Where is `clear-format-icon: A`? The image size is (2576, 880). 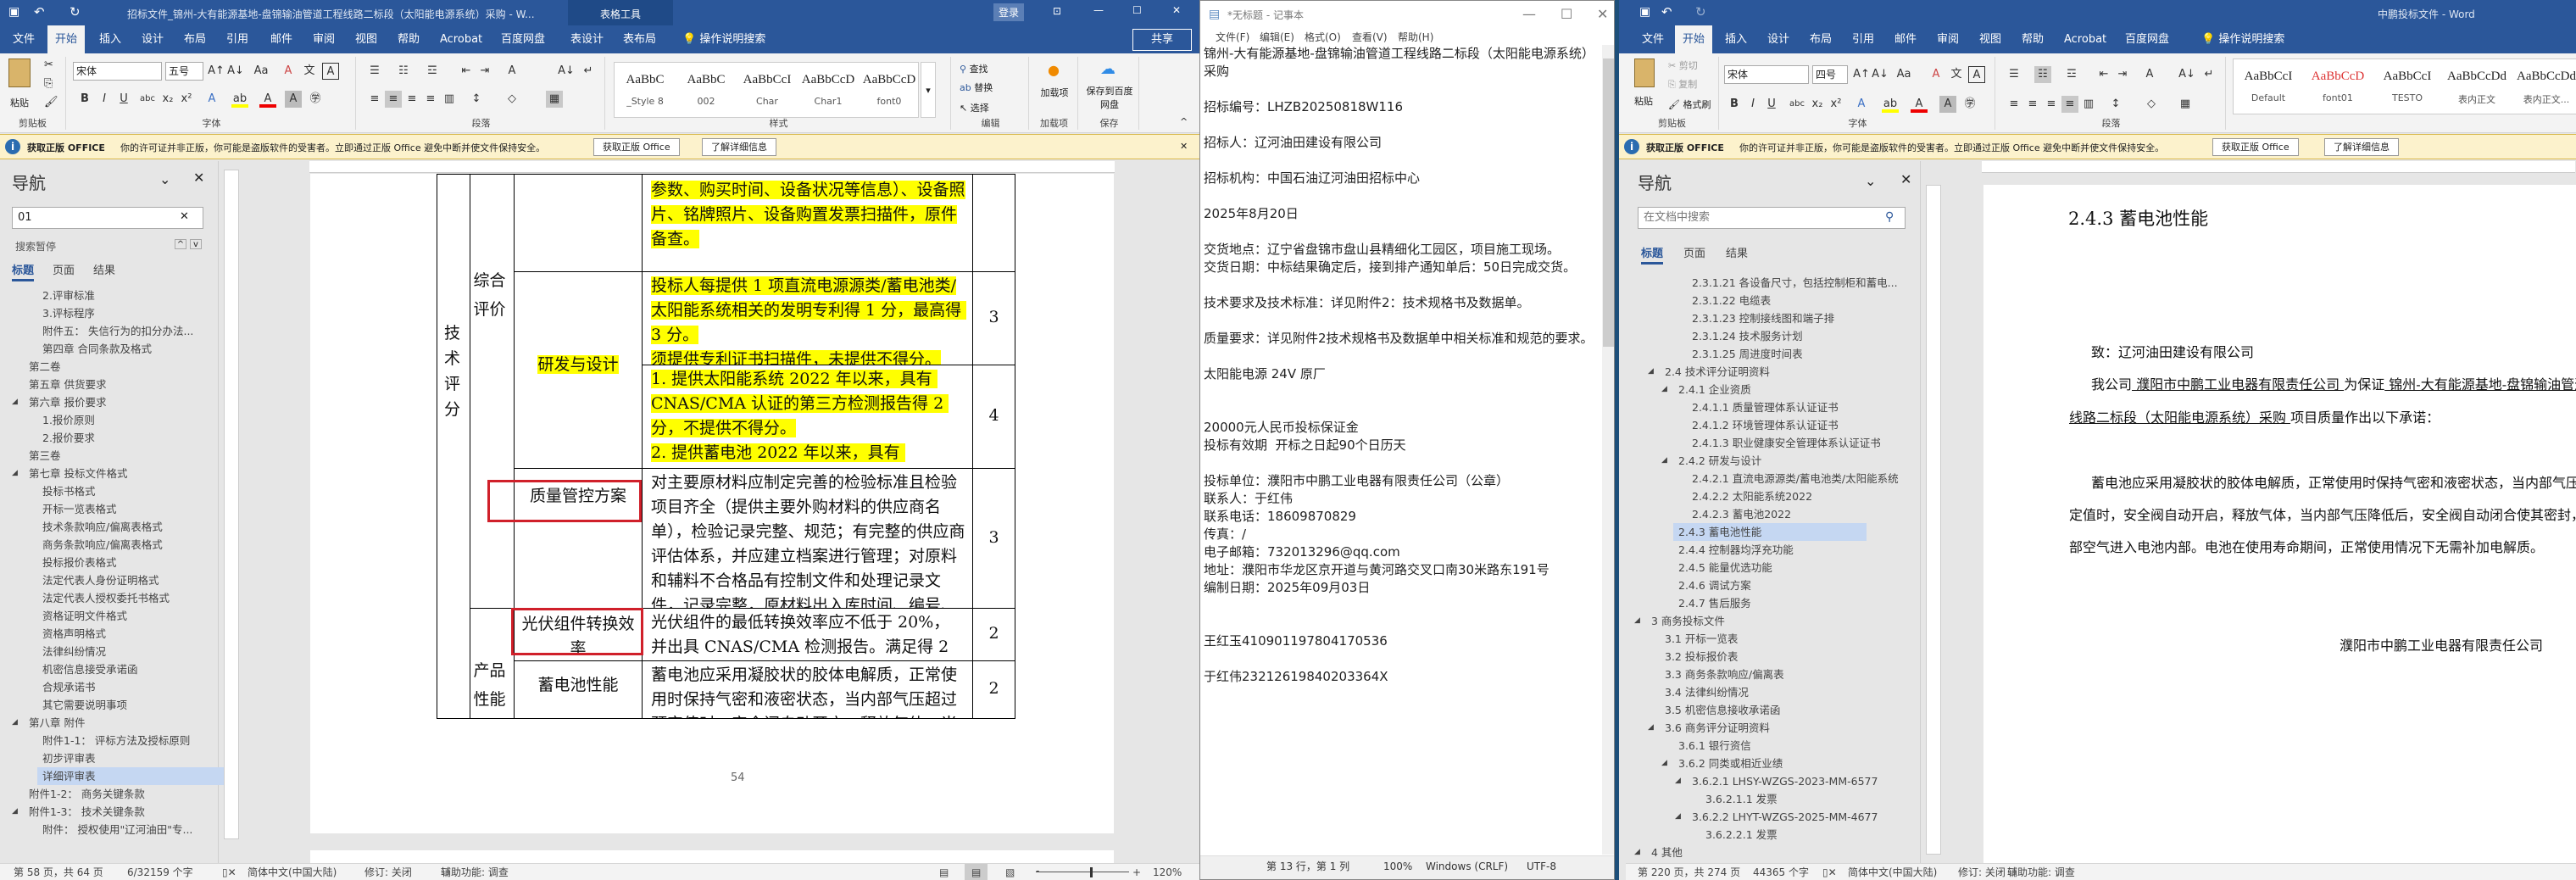 clear-format-icon: A is located at coordinates (1936, 74).